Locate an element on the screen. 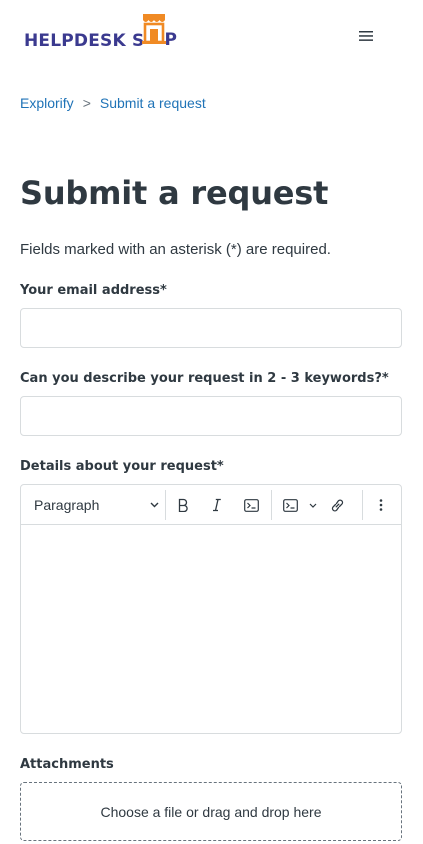 The height and width of the screenshot is (844, 423). attachments-dropzone: Choose a file or drag and drop here is located at coordinates (211, 811).